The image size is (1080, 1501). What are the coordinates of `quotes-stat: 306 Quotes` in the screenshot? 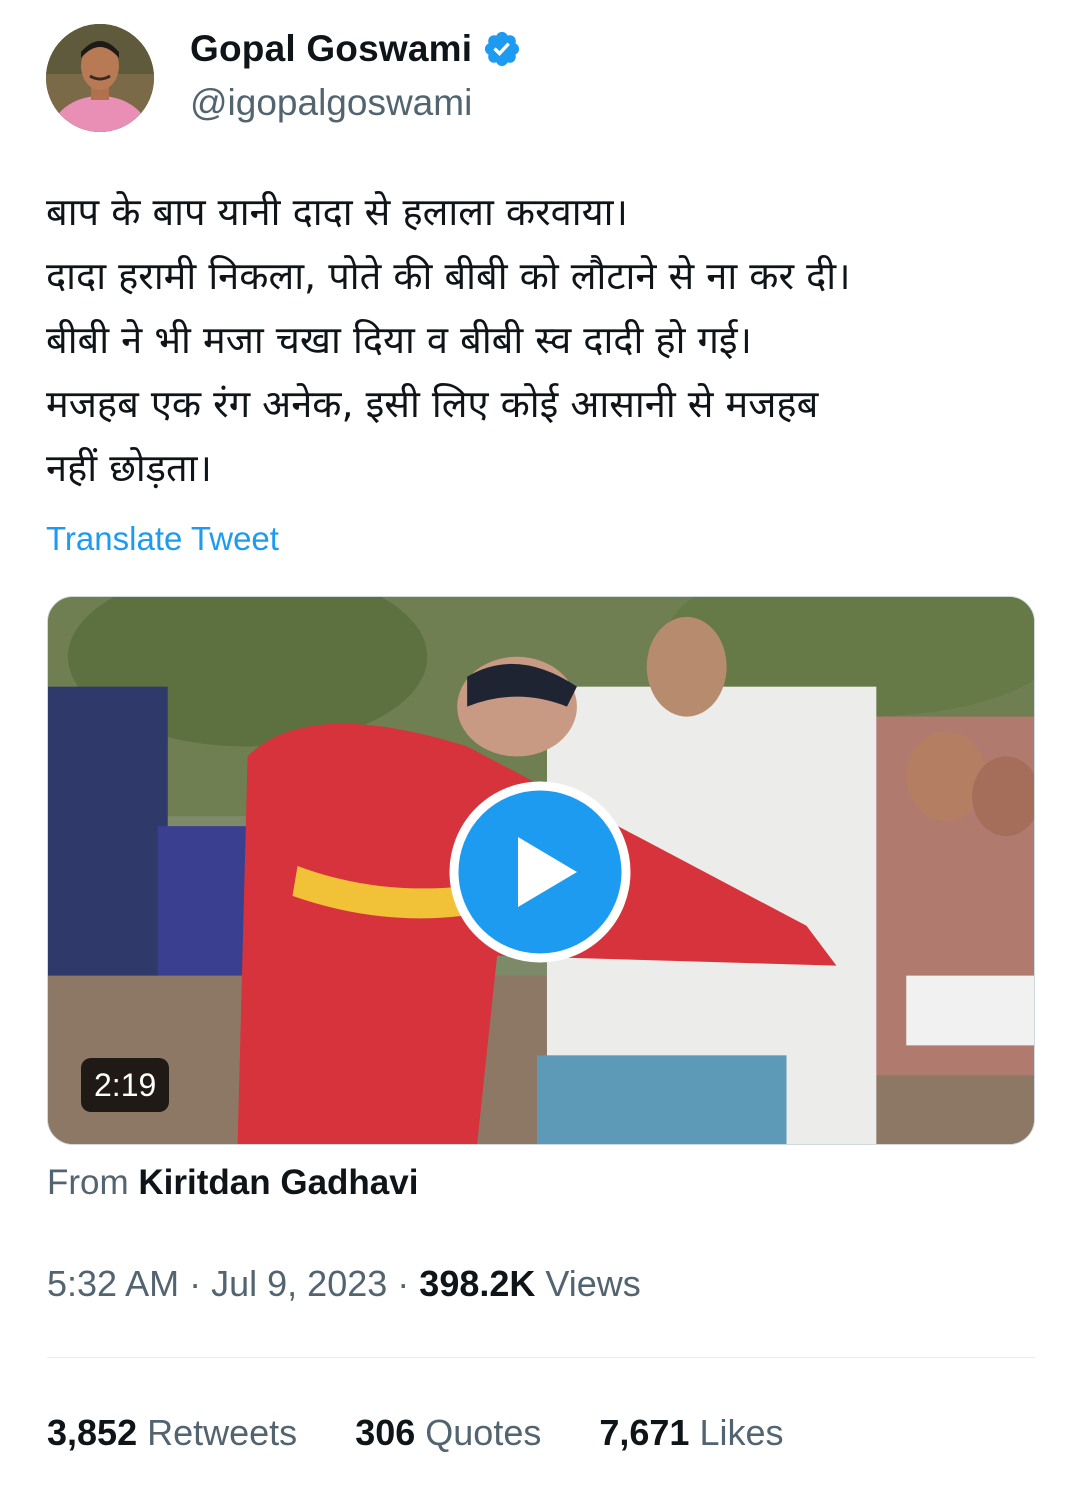 It's located at (448, 1433).